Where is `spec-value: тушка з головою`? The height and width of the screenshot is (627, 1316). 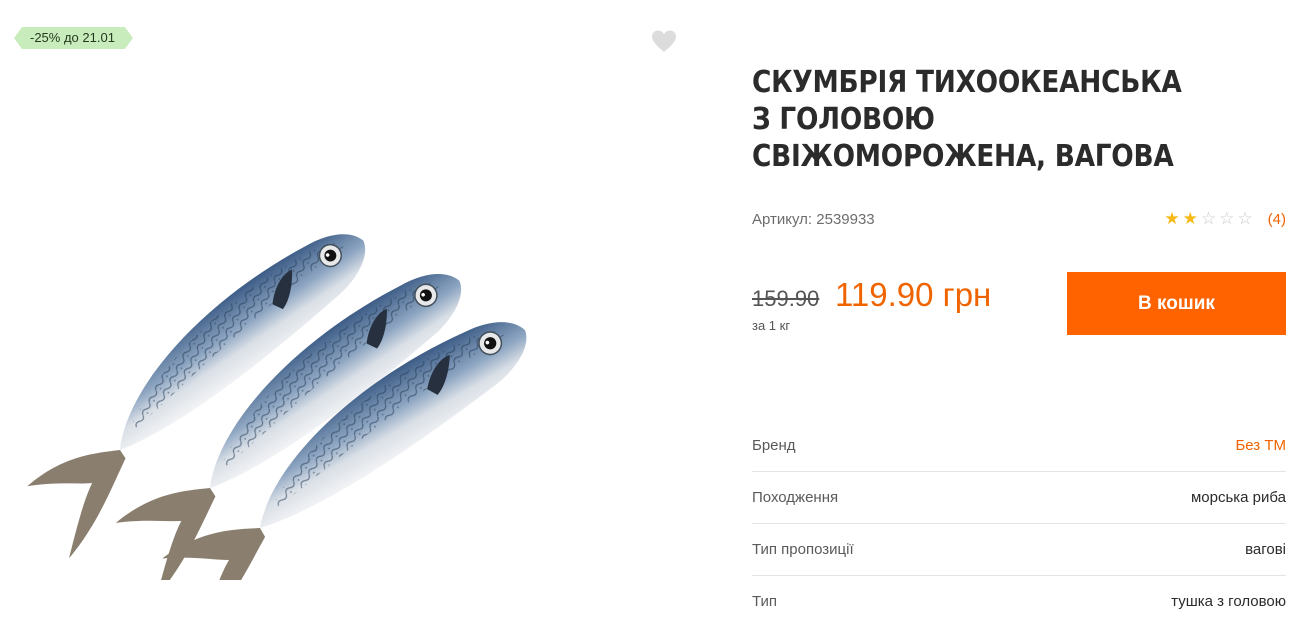
spec-value: тушка з головою is located at coordinates (1228, 601).